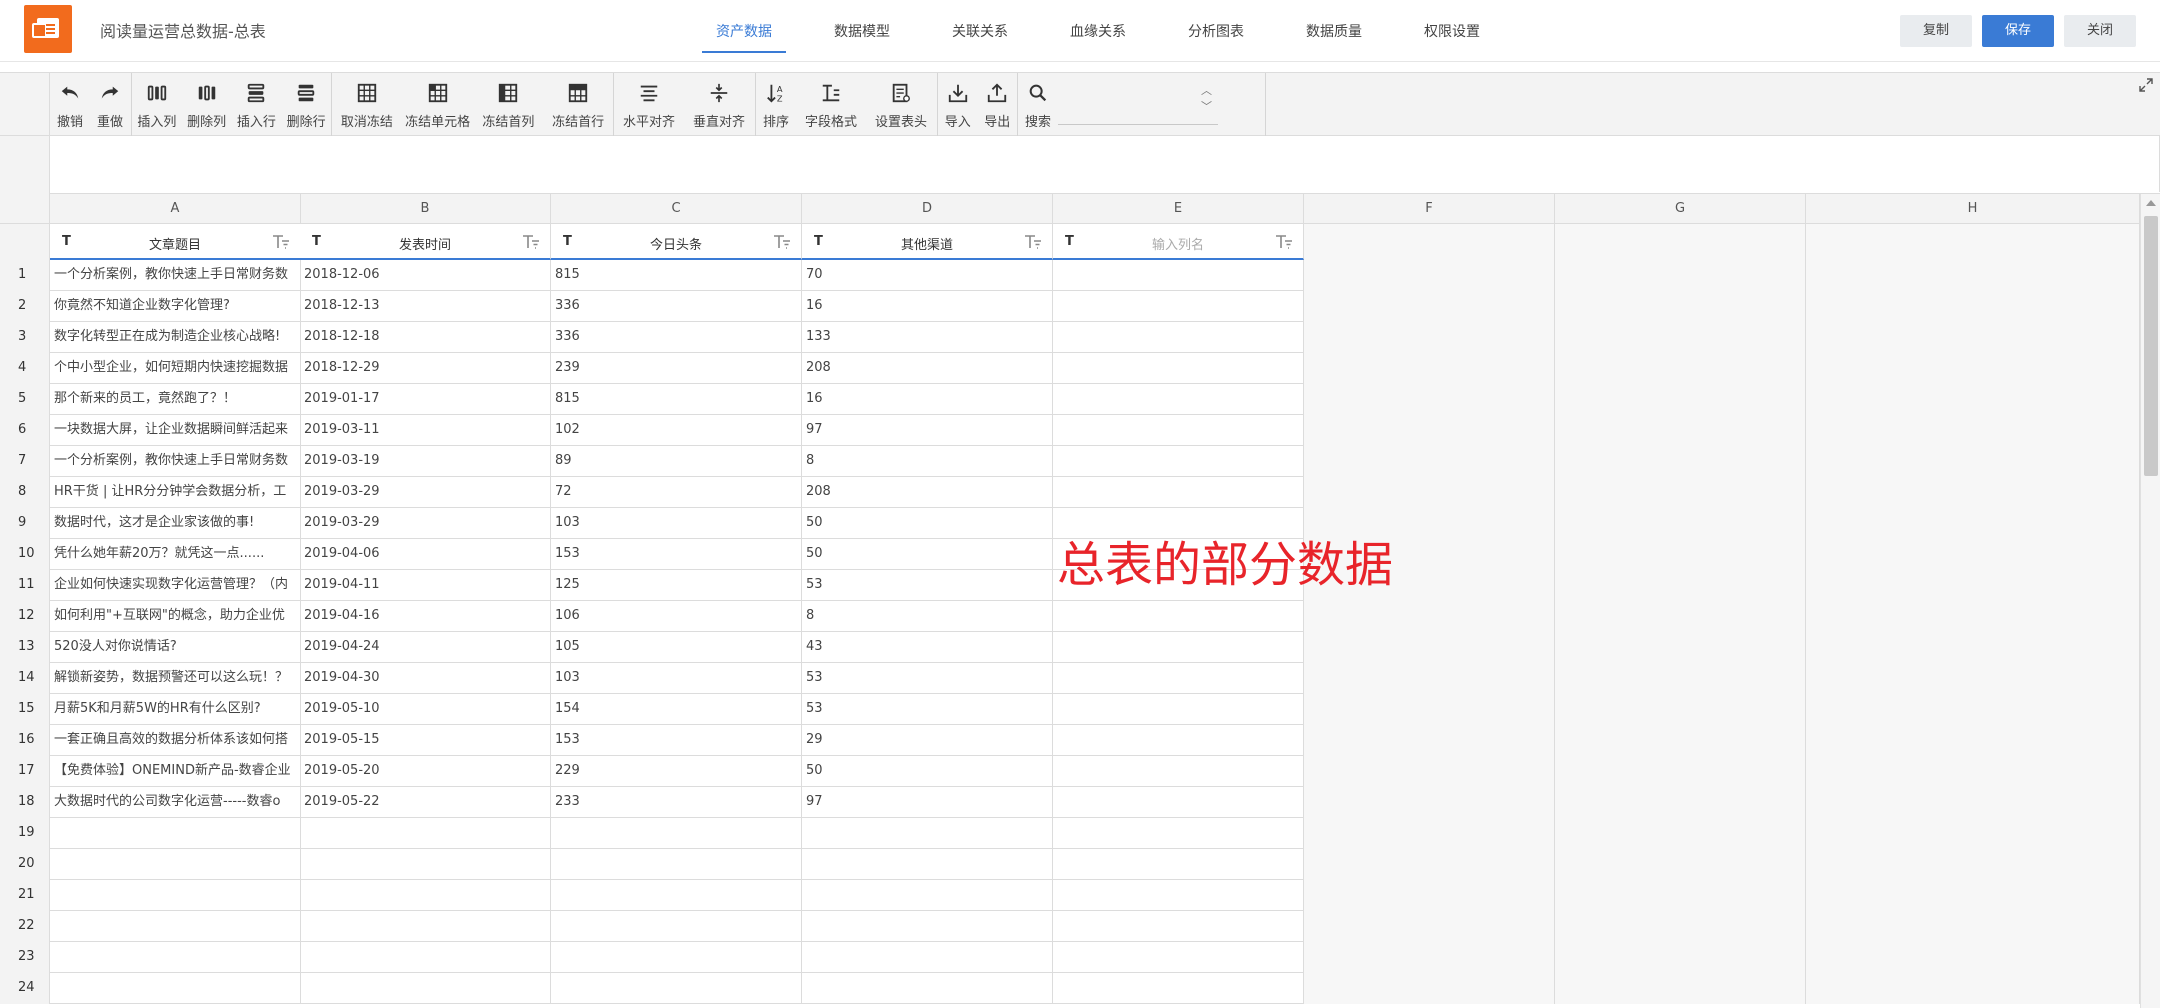  Describe the element at coordinates (25, 368) in the screenshot. I see `row-number: 4` at that location.